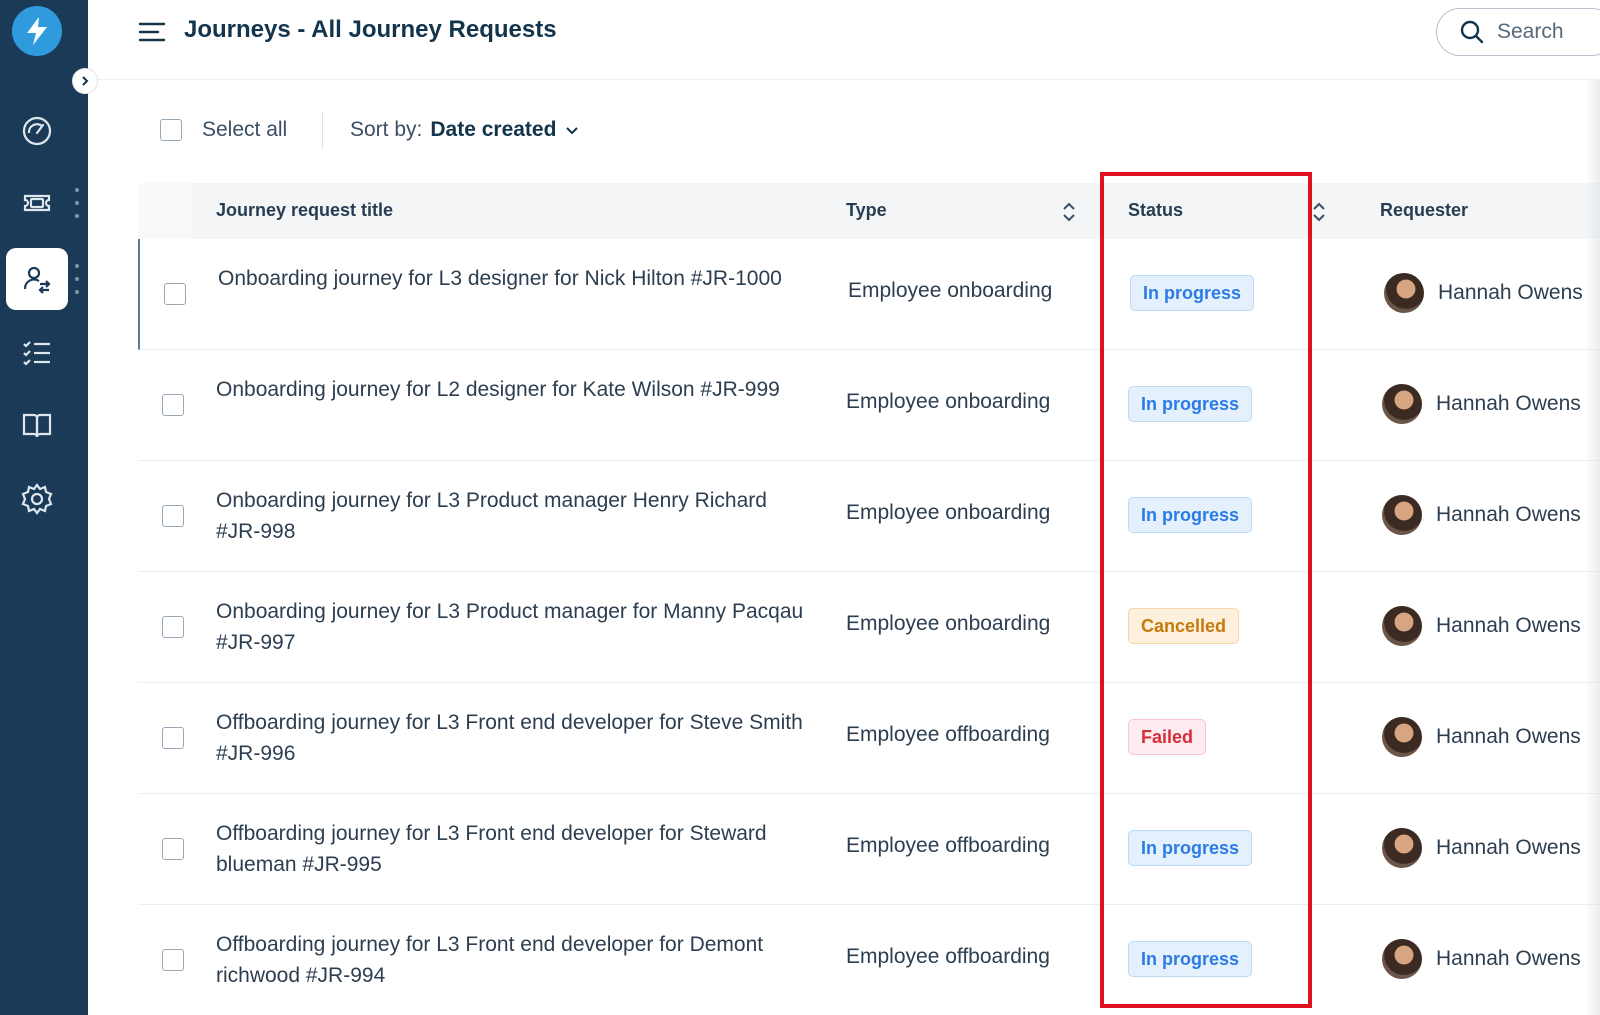  What do you see at coordinates (1184, 626) in the screenshot?
I see `status-badge: Cancelled` at bounding box center [1184, 626].